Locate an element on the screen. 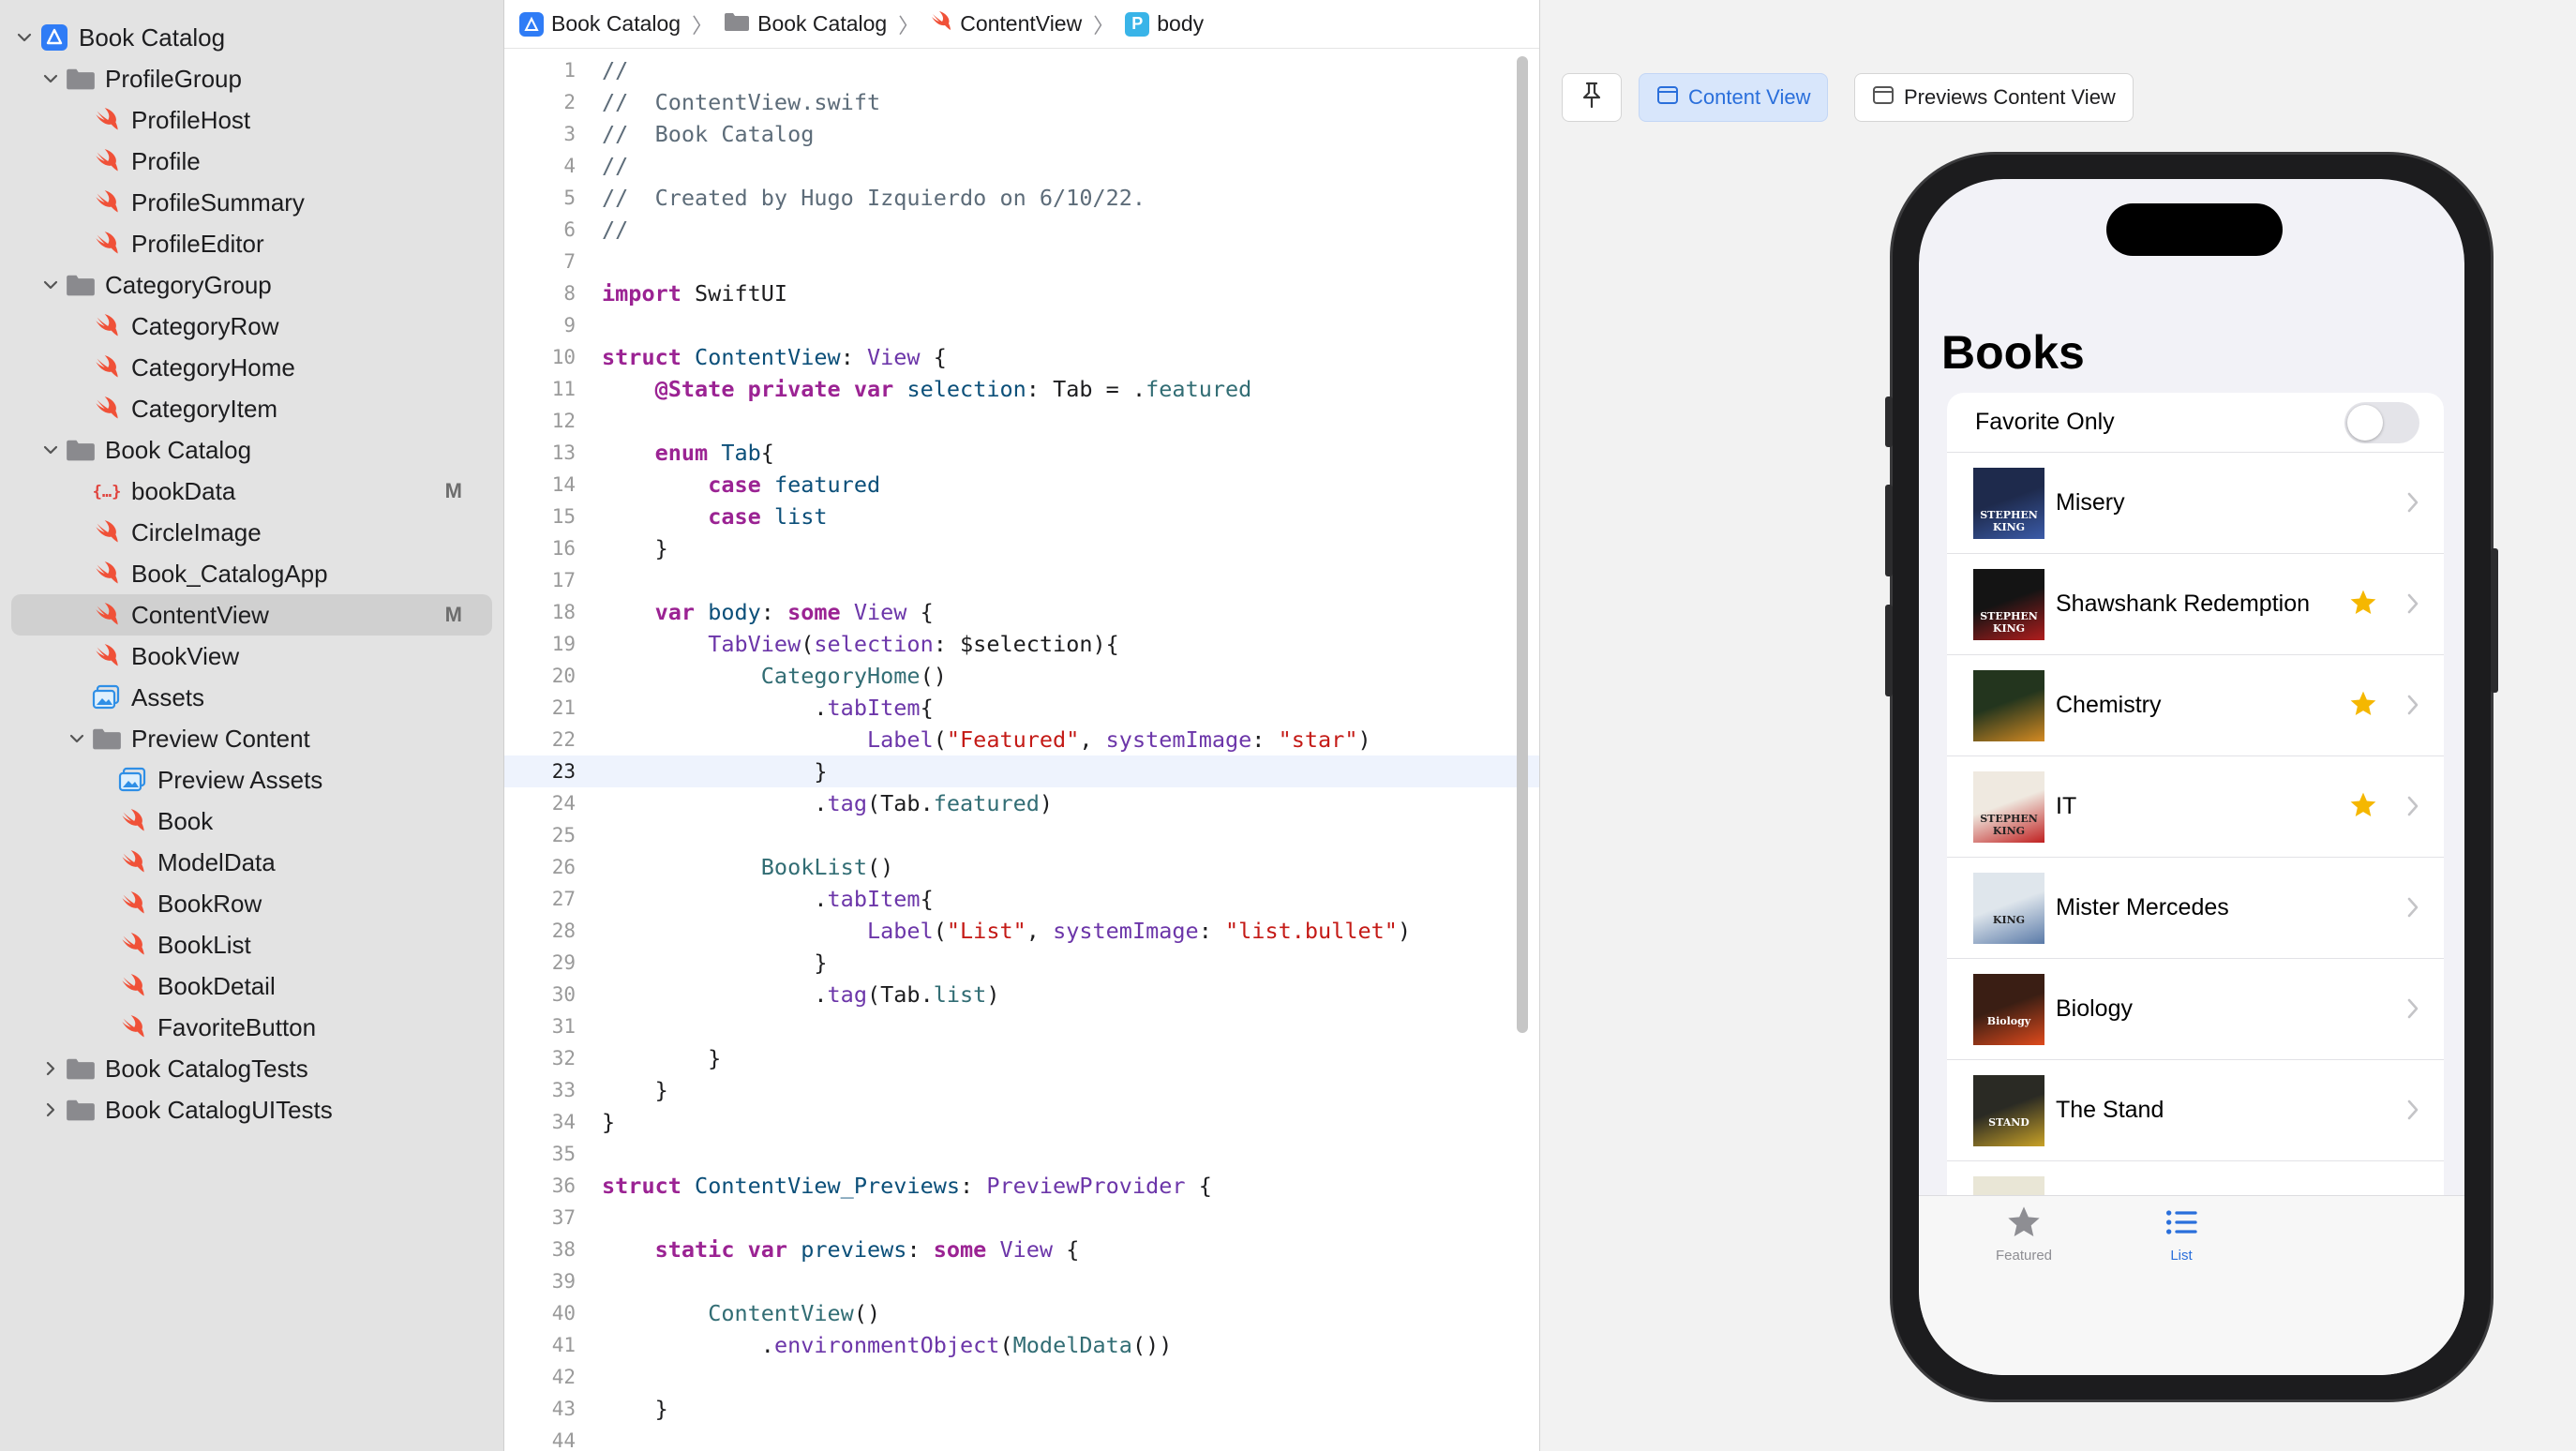  sidebar-item-categoryrow: CategoryRow is located at coordinates (252, 326).